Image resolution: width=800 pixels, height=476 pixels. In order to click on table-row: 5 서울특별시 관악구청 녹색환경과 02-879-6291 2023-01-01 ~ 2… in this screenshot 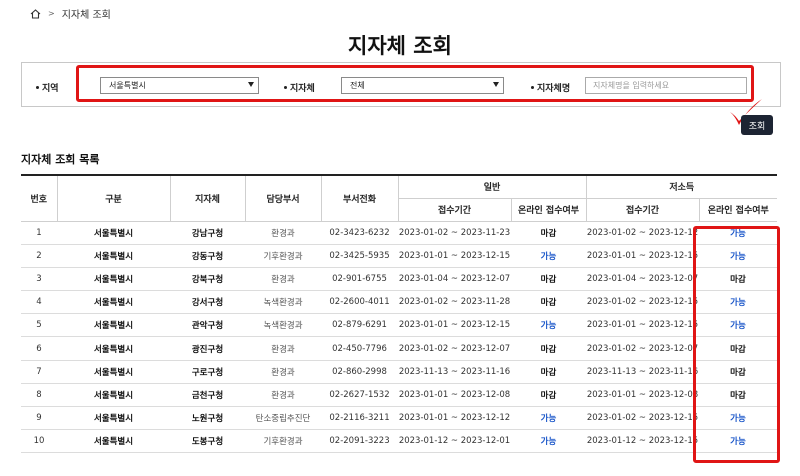, I will do `click(399, 325)`.